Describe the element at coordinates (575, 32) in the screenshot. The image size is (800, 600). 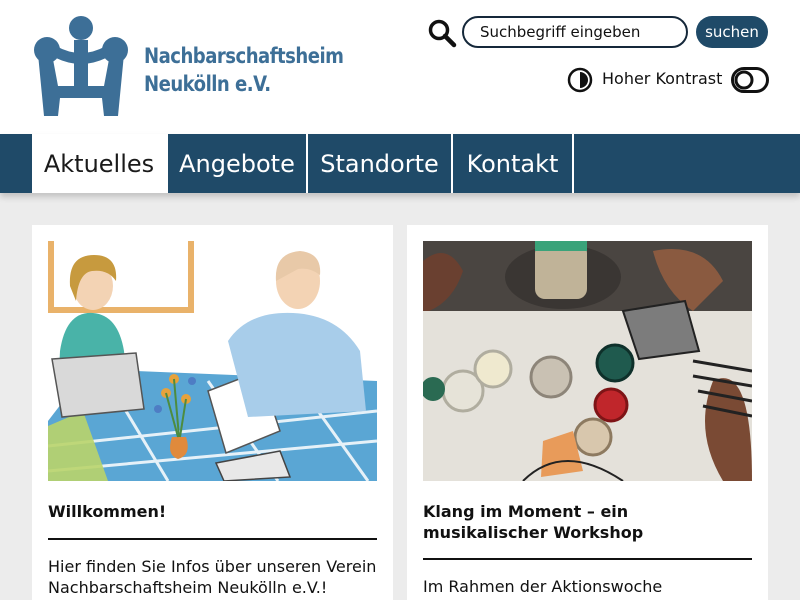
I see `search-input` at that location.